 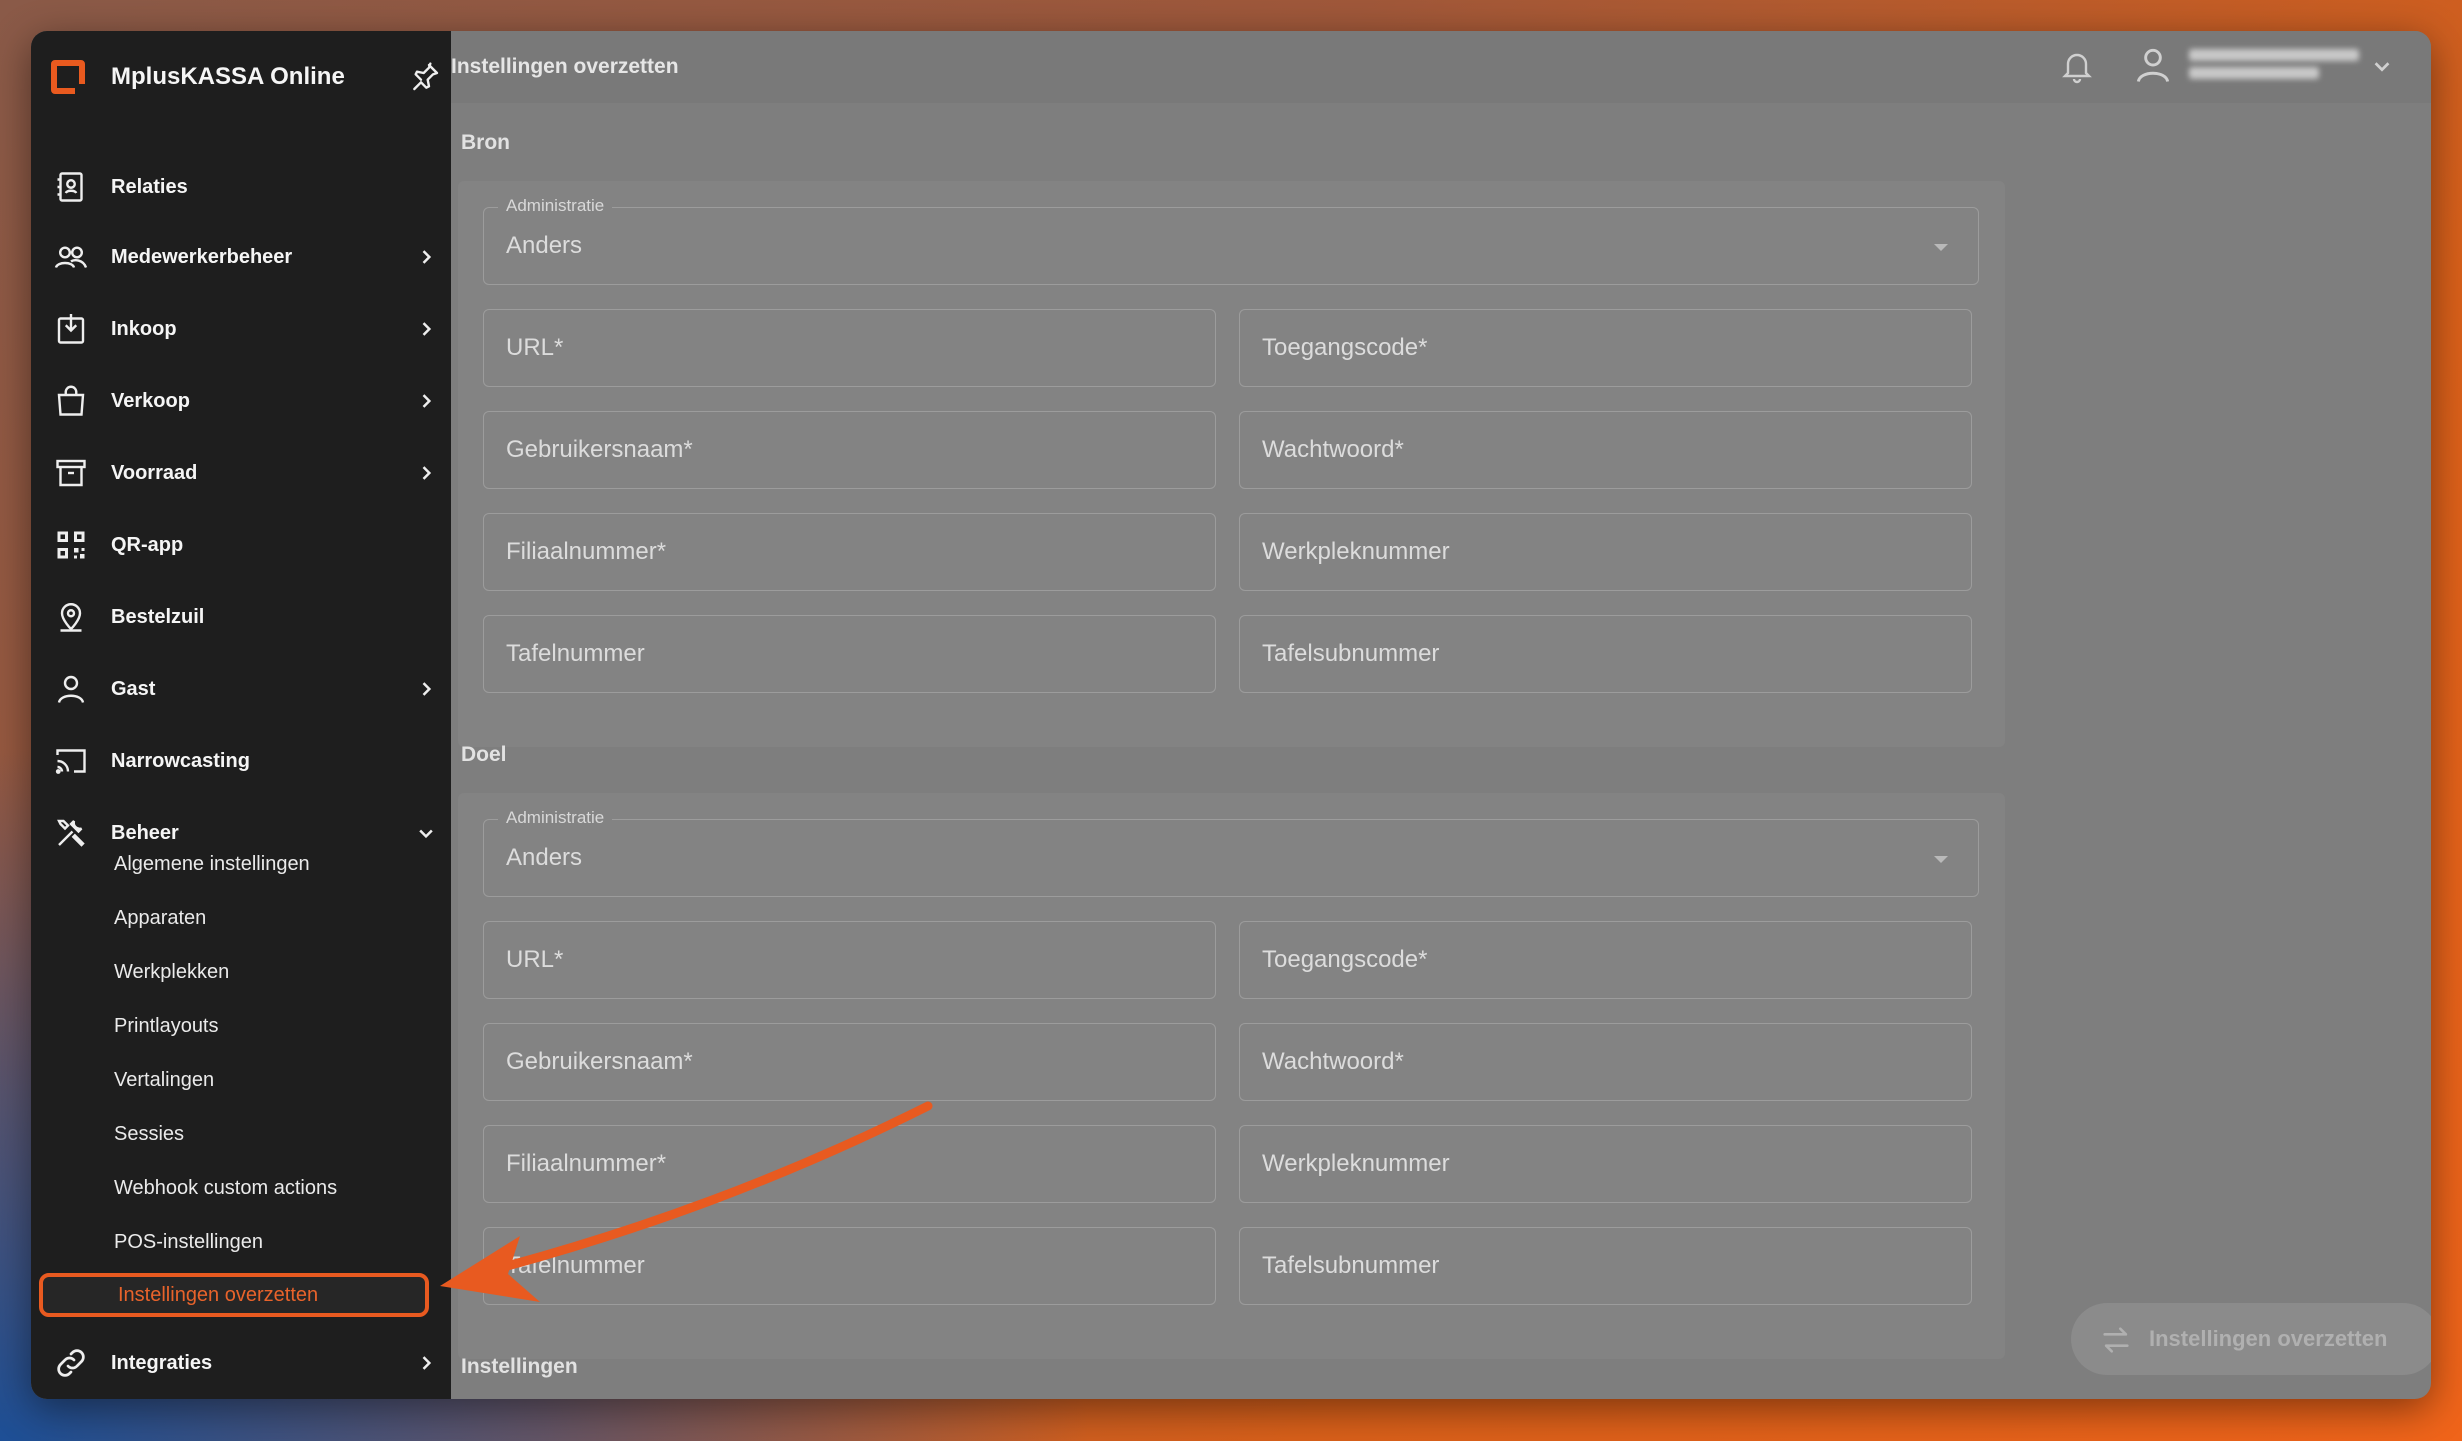 I want to click on bron-wachtwoord-input: Wachtwoord*, so click(x=1605, y=450).